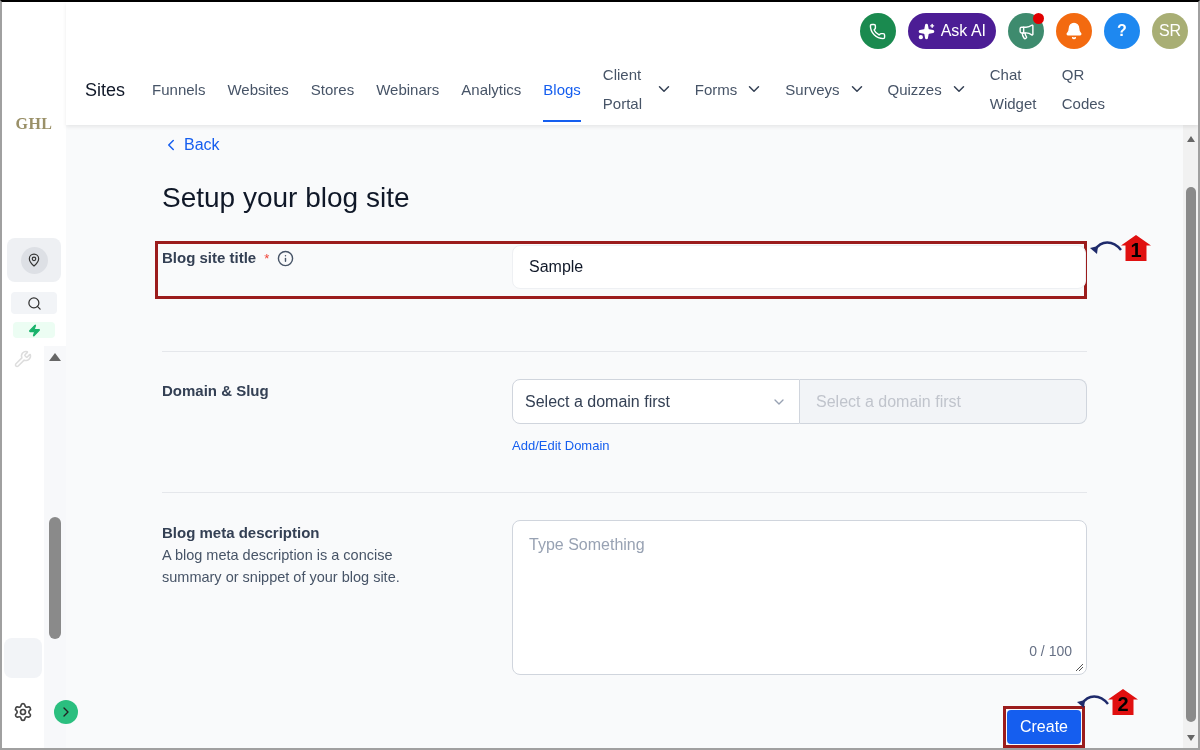 This screenshot has height=750, width=1200. Describe the element at coordinates (561, 446) in the screenshot. I see `add-domain-link: Add/Edit Domain` at that location.